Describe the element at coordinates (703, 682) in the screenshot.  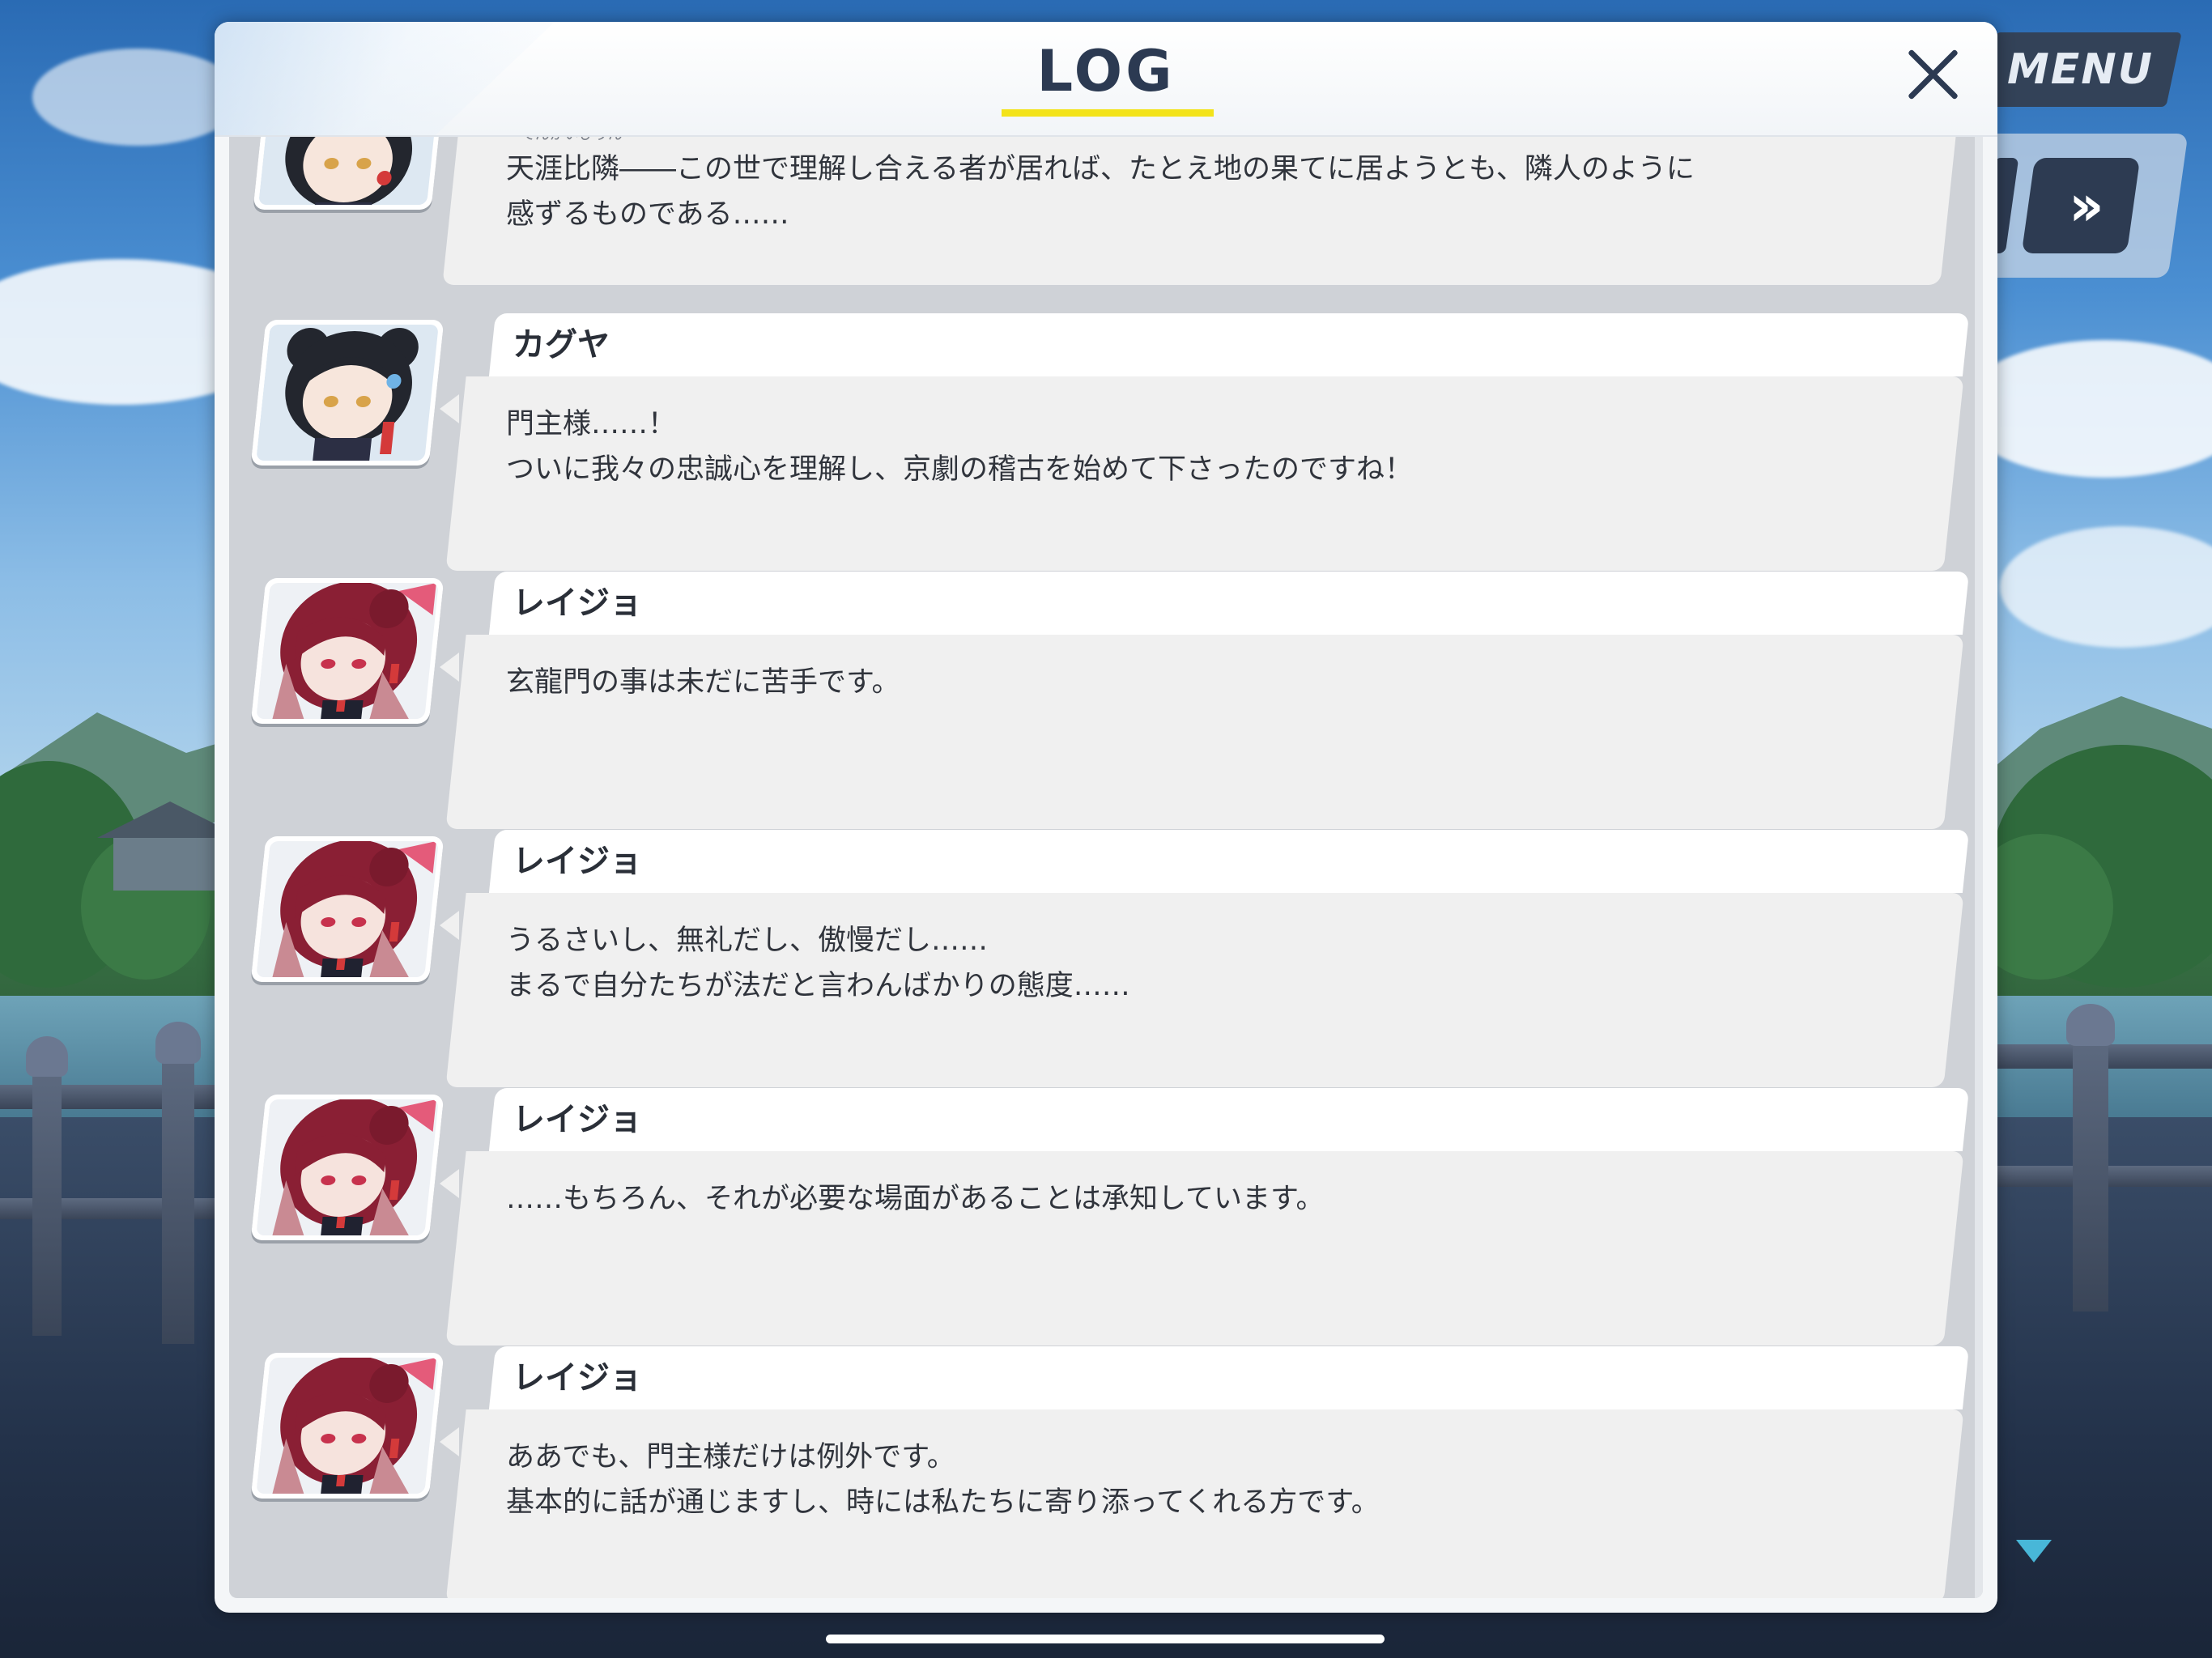
I see `message-line: 玄龍門の事は未だに苦手です。` at that location.